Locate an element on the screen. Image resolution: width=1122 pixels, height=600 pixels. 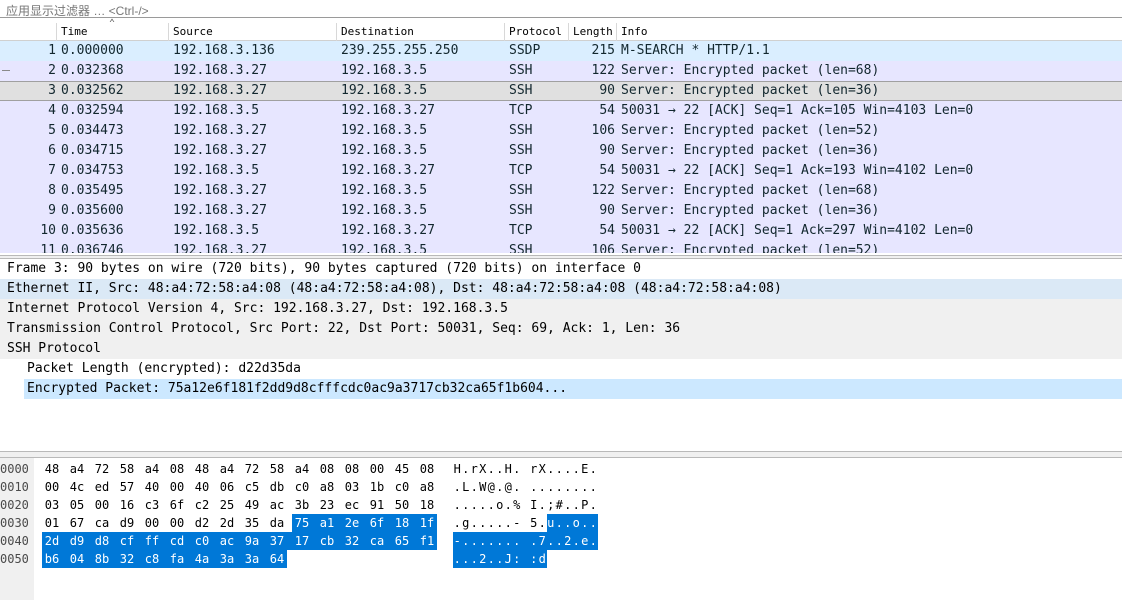
hex-byte: 4c is located at coordinates (77, 487).